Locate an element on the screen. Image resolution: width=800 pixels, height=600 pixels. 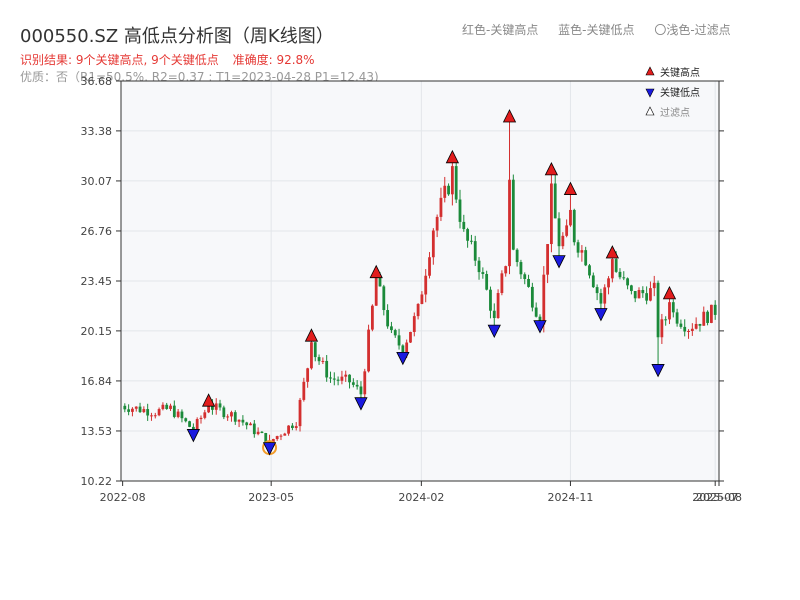
legend-label: 关键低点 is located at coordinates (680, 92).